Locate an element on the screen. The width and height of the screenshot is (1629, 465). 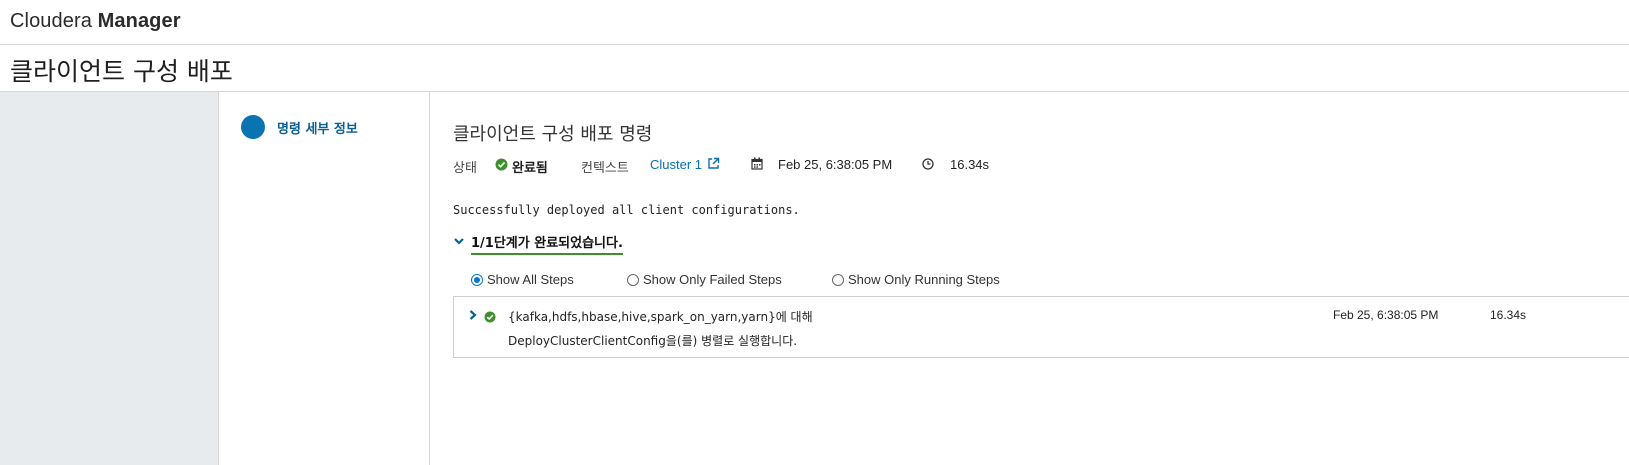
status-value: 완료됨 is located at coordinates (530, 168).